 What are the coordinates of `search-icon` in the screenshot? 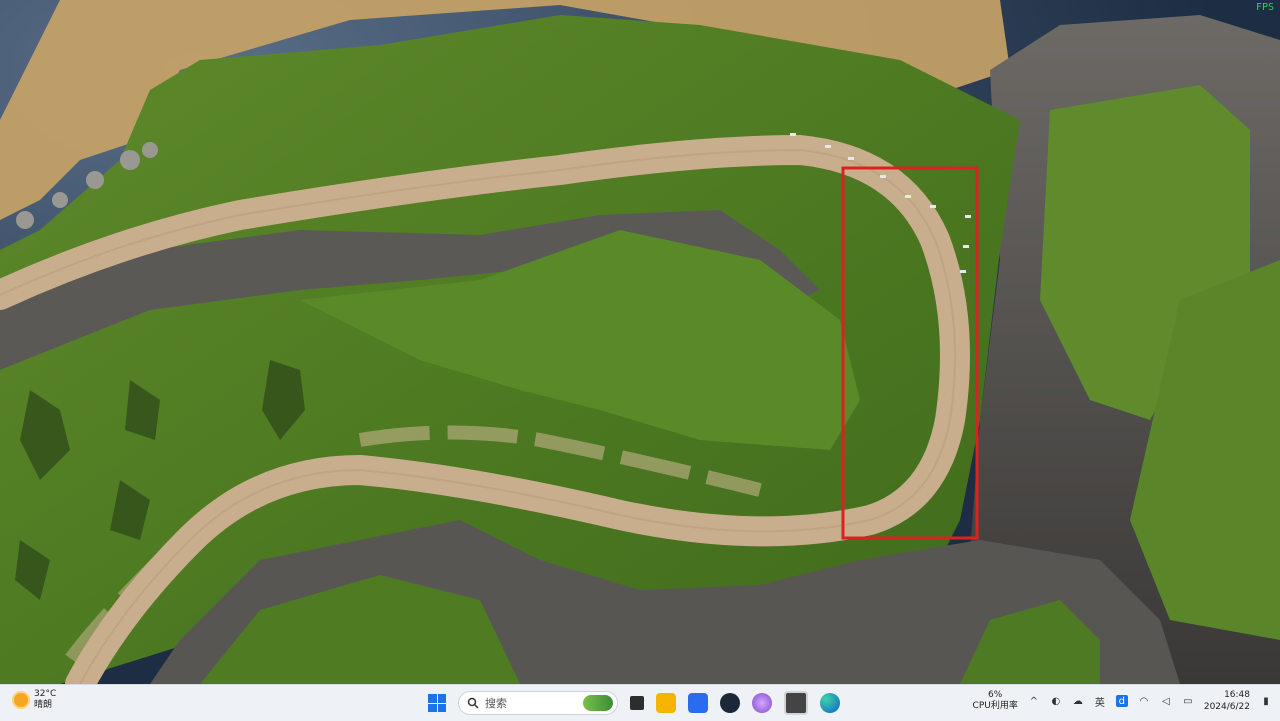 It's located at (473, 703).